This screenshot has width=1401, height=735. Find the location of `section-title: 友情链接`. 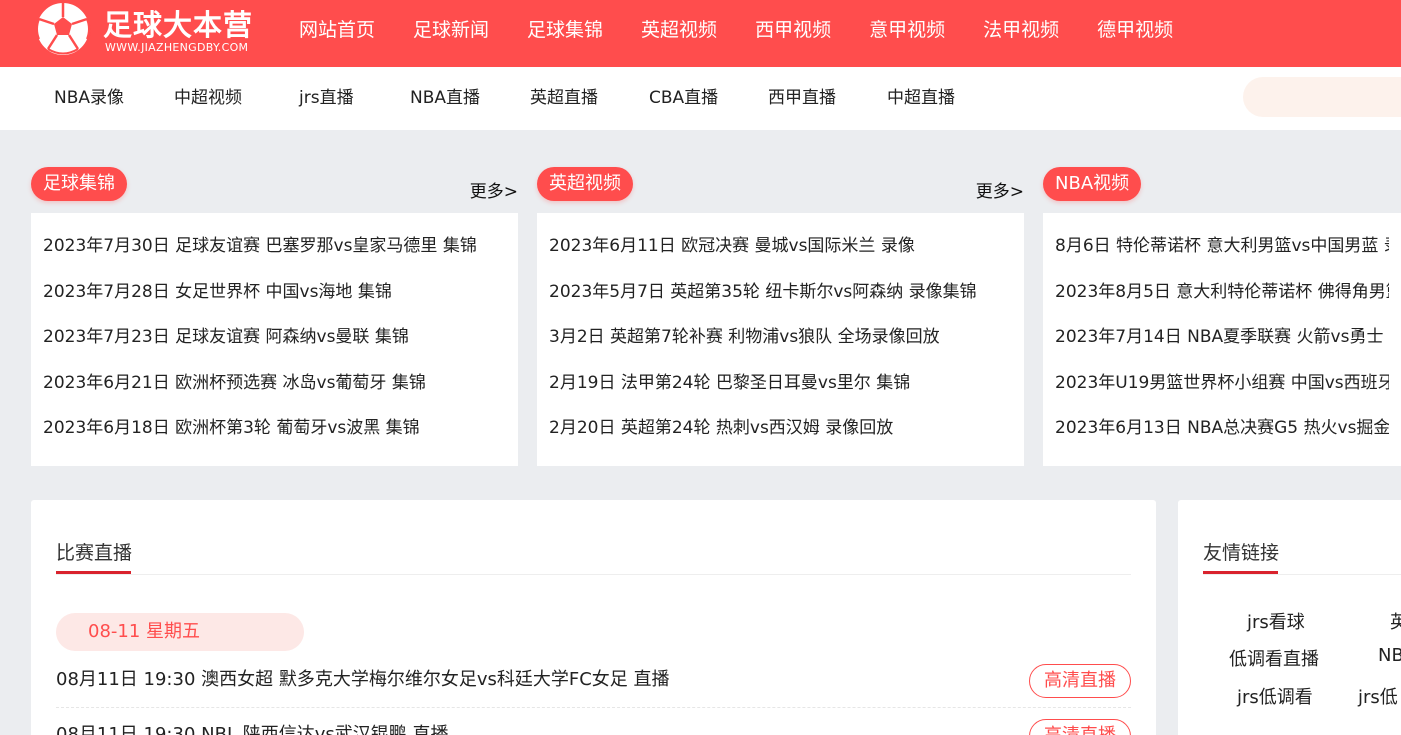

section-title: 友情链接 is located at coordinates (1241, 553).